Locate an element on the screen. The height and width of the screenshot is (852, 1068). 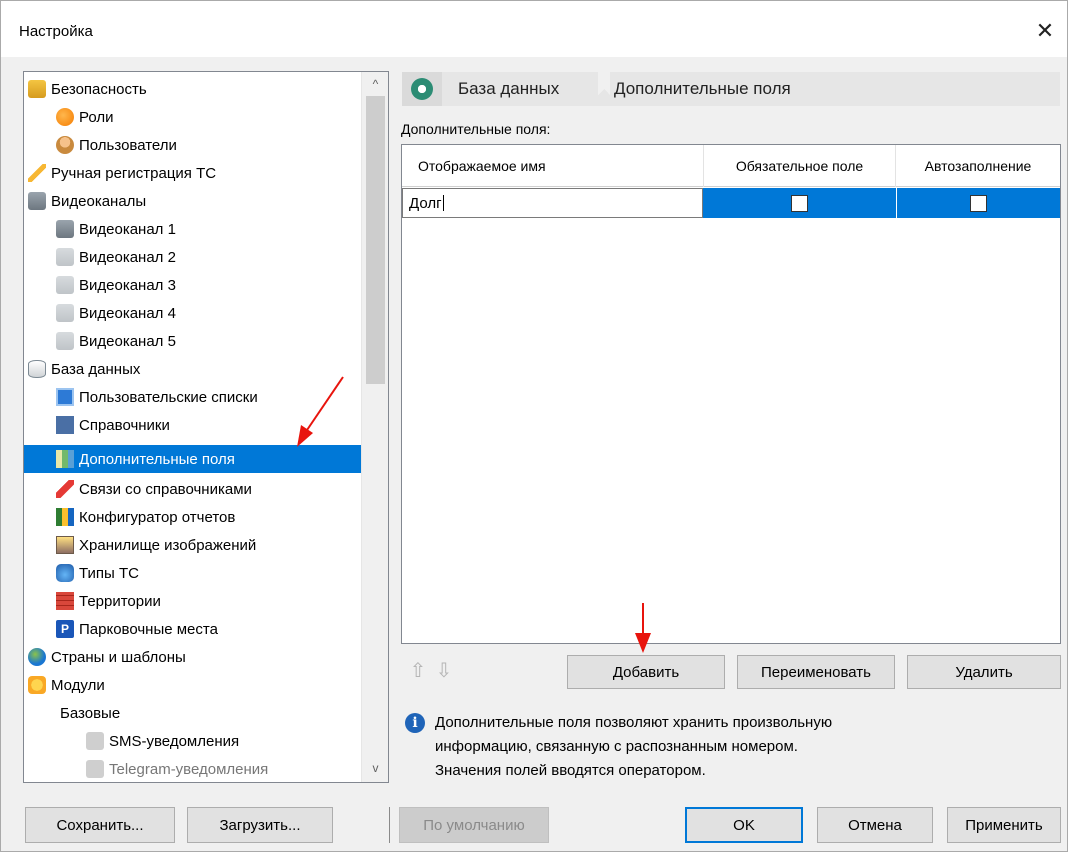
text-cursor is located at coordinates (443, 203).